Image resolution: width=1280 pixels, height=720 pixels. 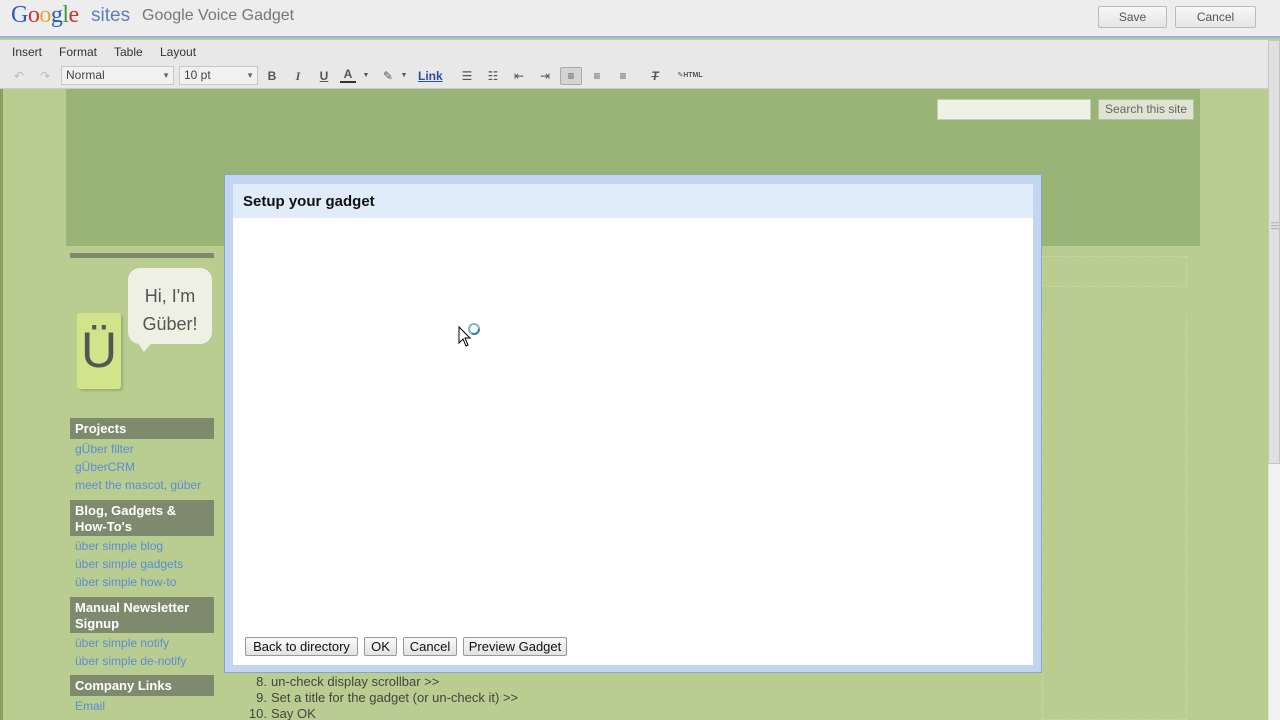 What do you see at coordinates (1146, 109) in the screenshot?
I see `search-site-button: Search this site` at bounding box center [1146, 109].